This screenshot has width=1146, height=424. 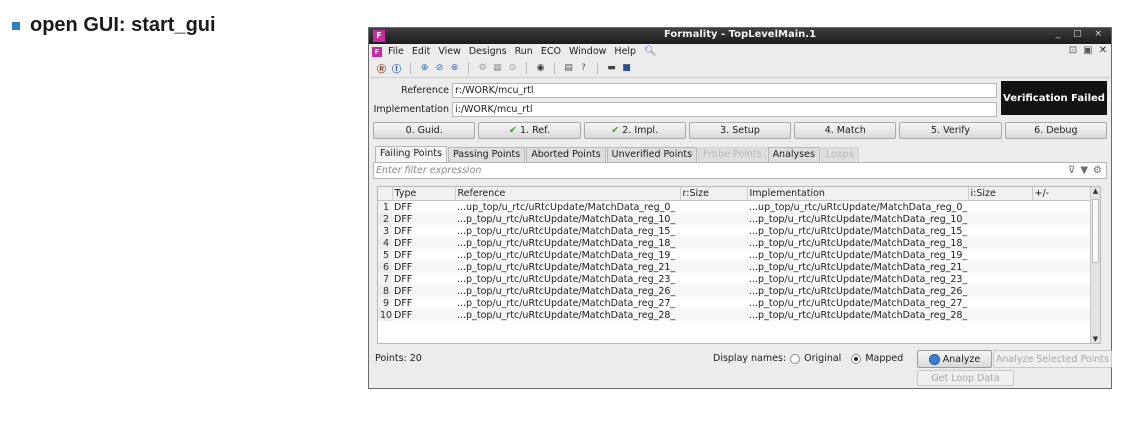 I want to click on menu-window: Window, so click(x=587, y=51).